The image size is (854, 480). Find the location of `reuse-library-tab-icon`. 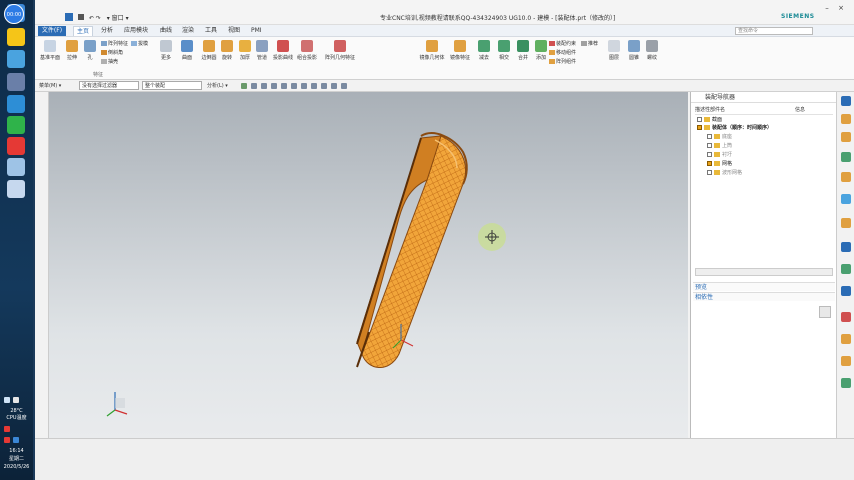

reuse-library-tab-icon is located at coordinates (846, 157).